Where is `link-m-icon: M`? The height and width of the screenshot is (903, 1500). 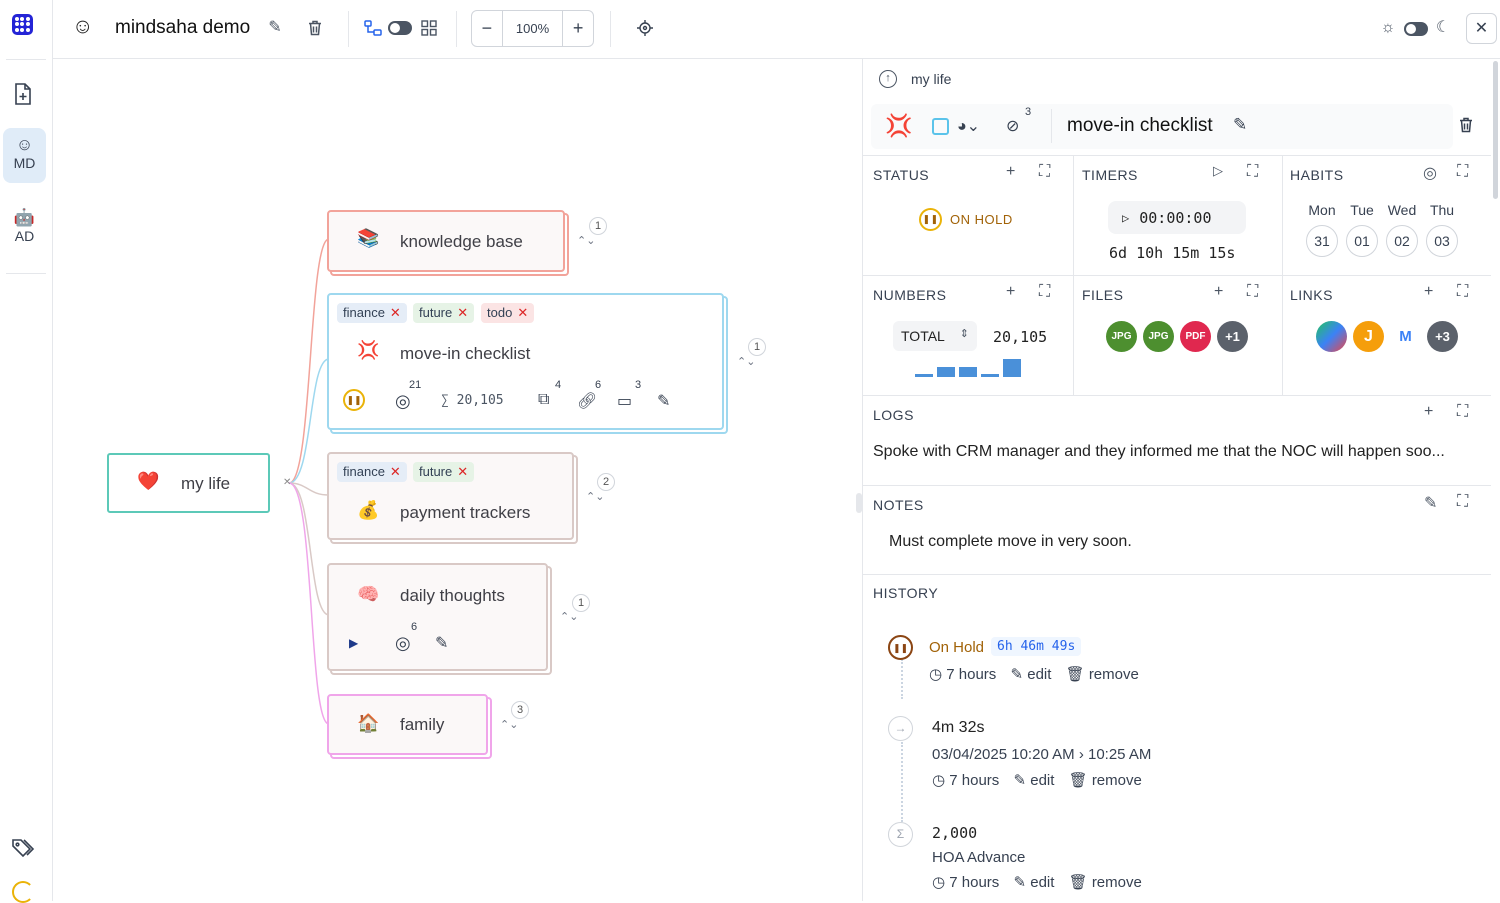 link-m-icon: M is located at coordinates (1405, 336).